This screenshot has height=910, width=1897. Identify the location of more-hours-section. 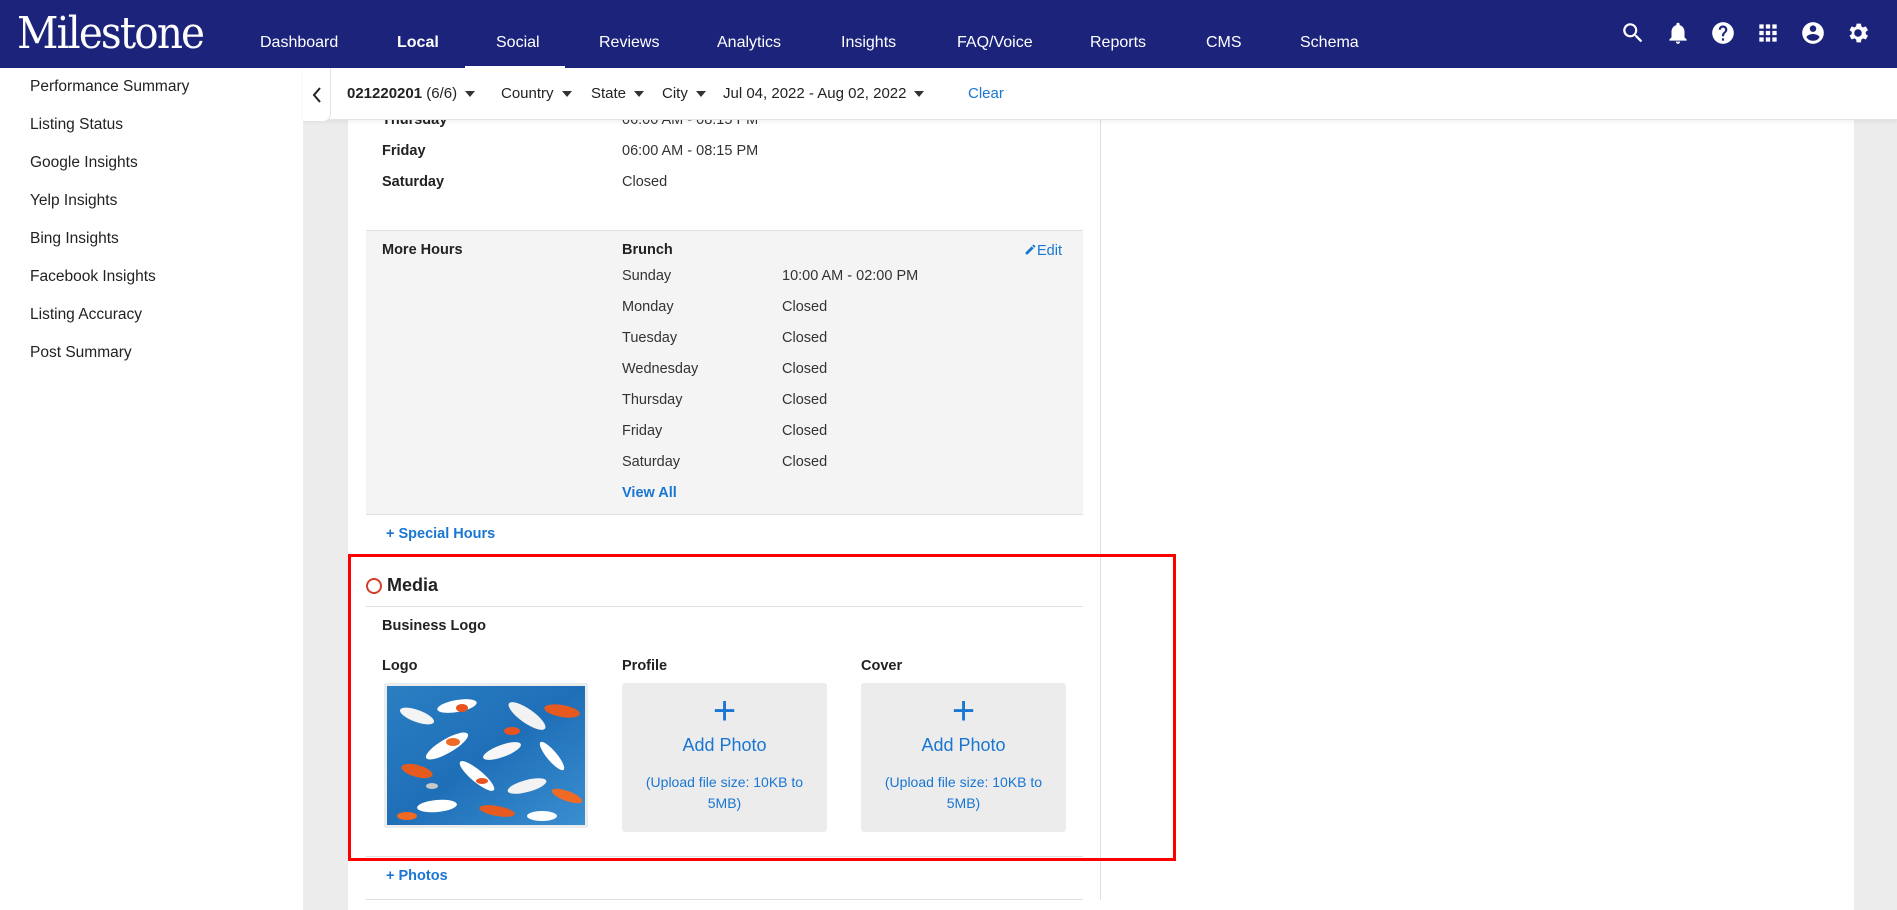
(724, 372).